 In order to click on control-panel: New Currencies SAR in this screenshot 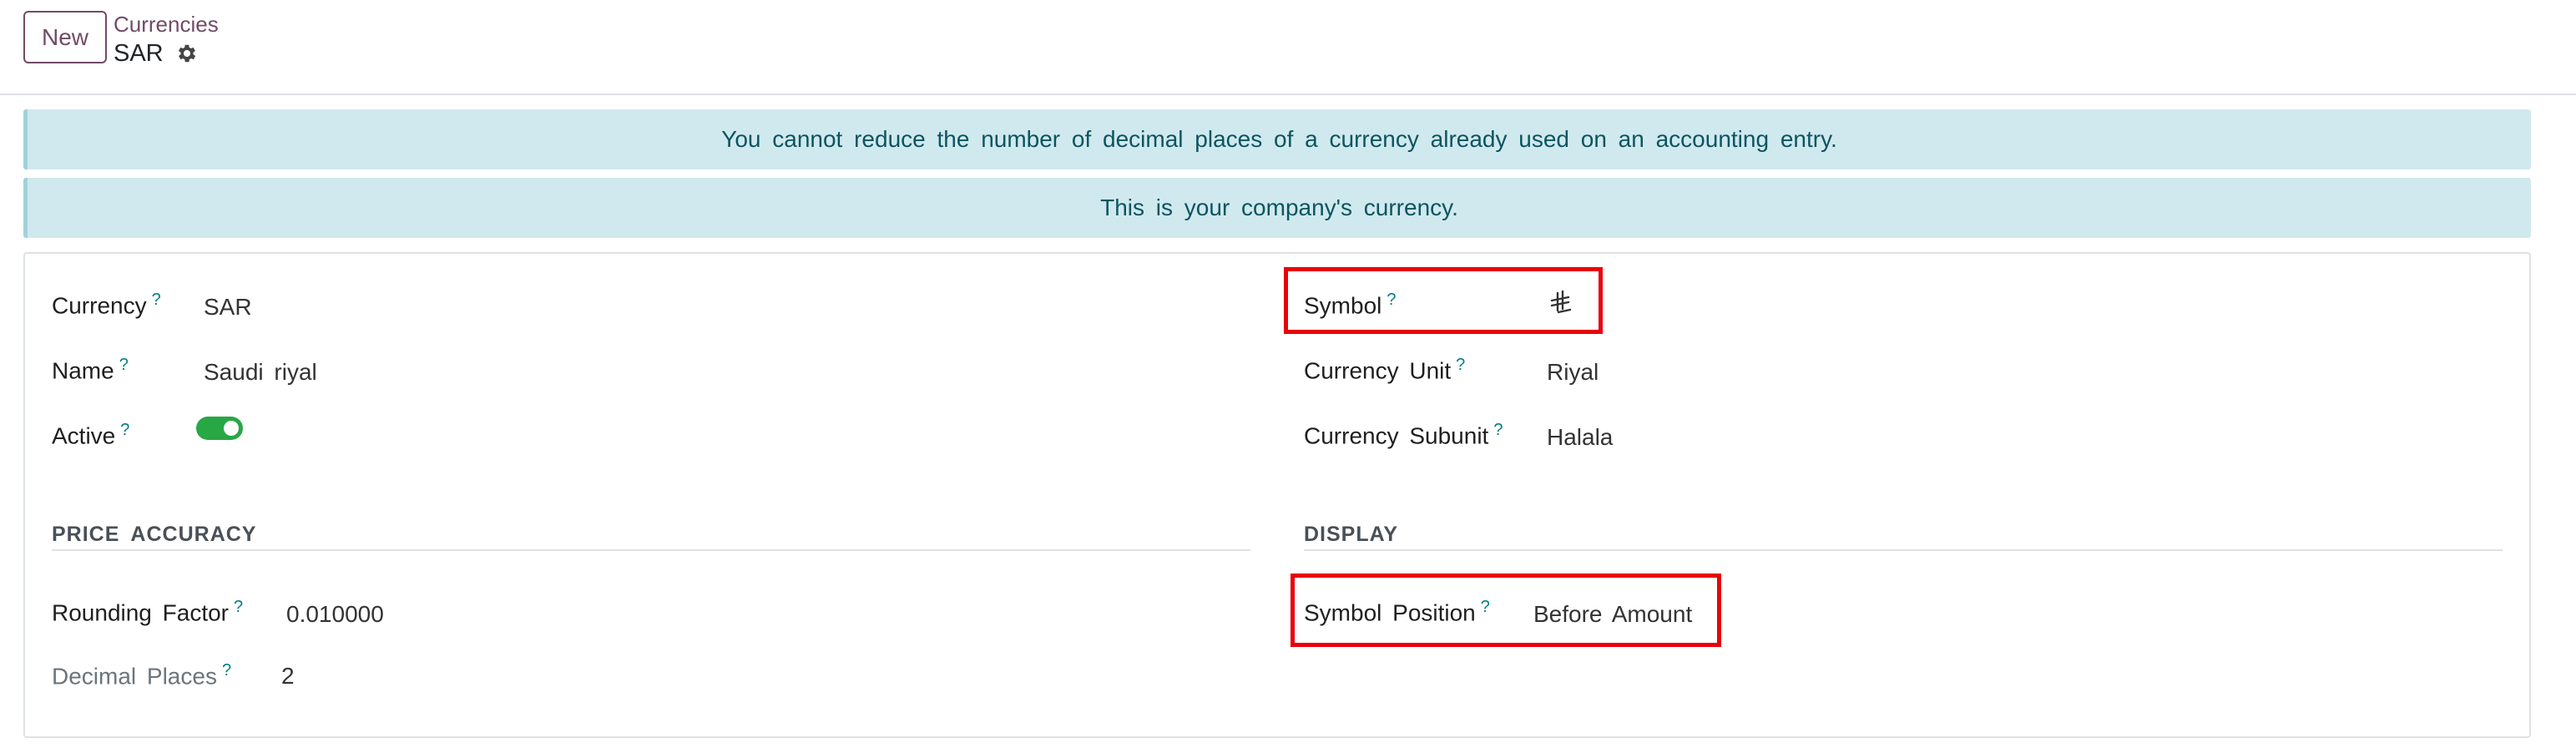, I will do `click(1288, 48)`.